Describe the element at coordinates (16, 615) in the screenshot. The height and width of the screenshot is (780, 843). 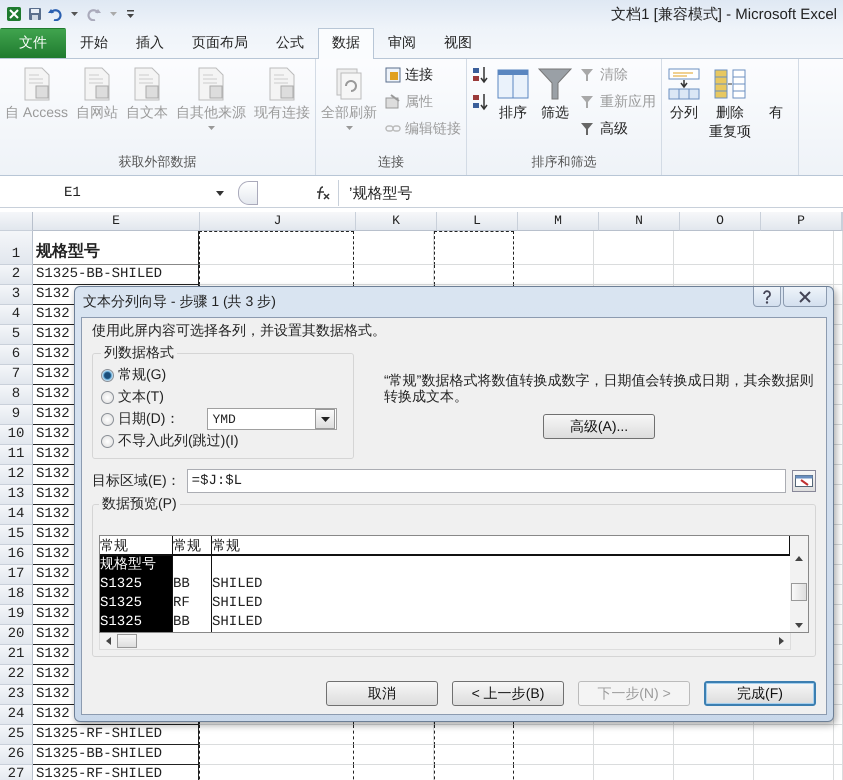
I see `row-header: 19` at that location.